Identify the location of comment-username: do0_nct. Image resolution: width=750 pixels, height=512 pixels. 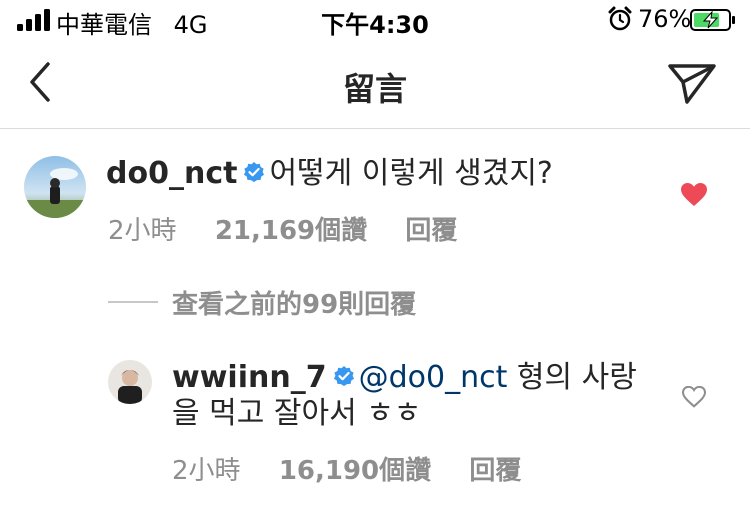
(171, 173).